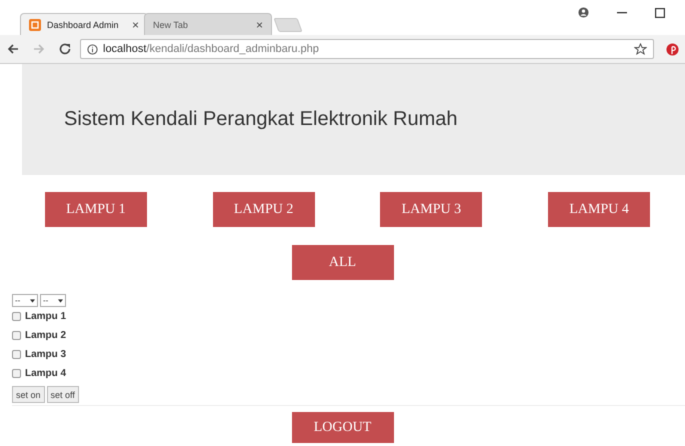  I want to click on url-text: localhost/kendali/dashboard_adminbaru.php, so click(211, 49).